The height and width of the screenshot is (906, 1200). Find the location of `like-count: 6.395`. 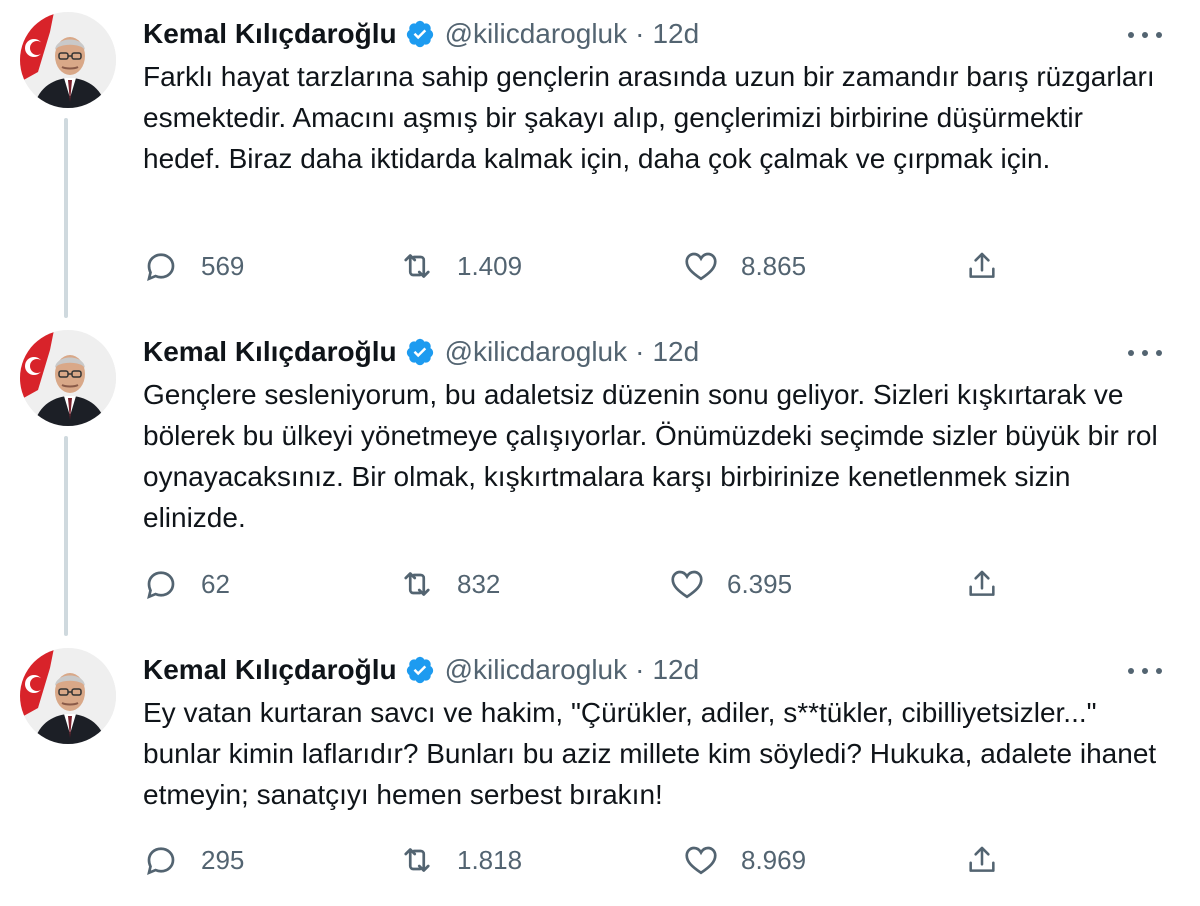

like-count: 6.395 is located at coordinates (760, 583).